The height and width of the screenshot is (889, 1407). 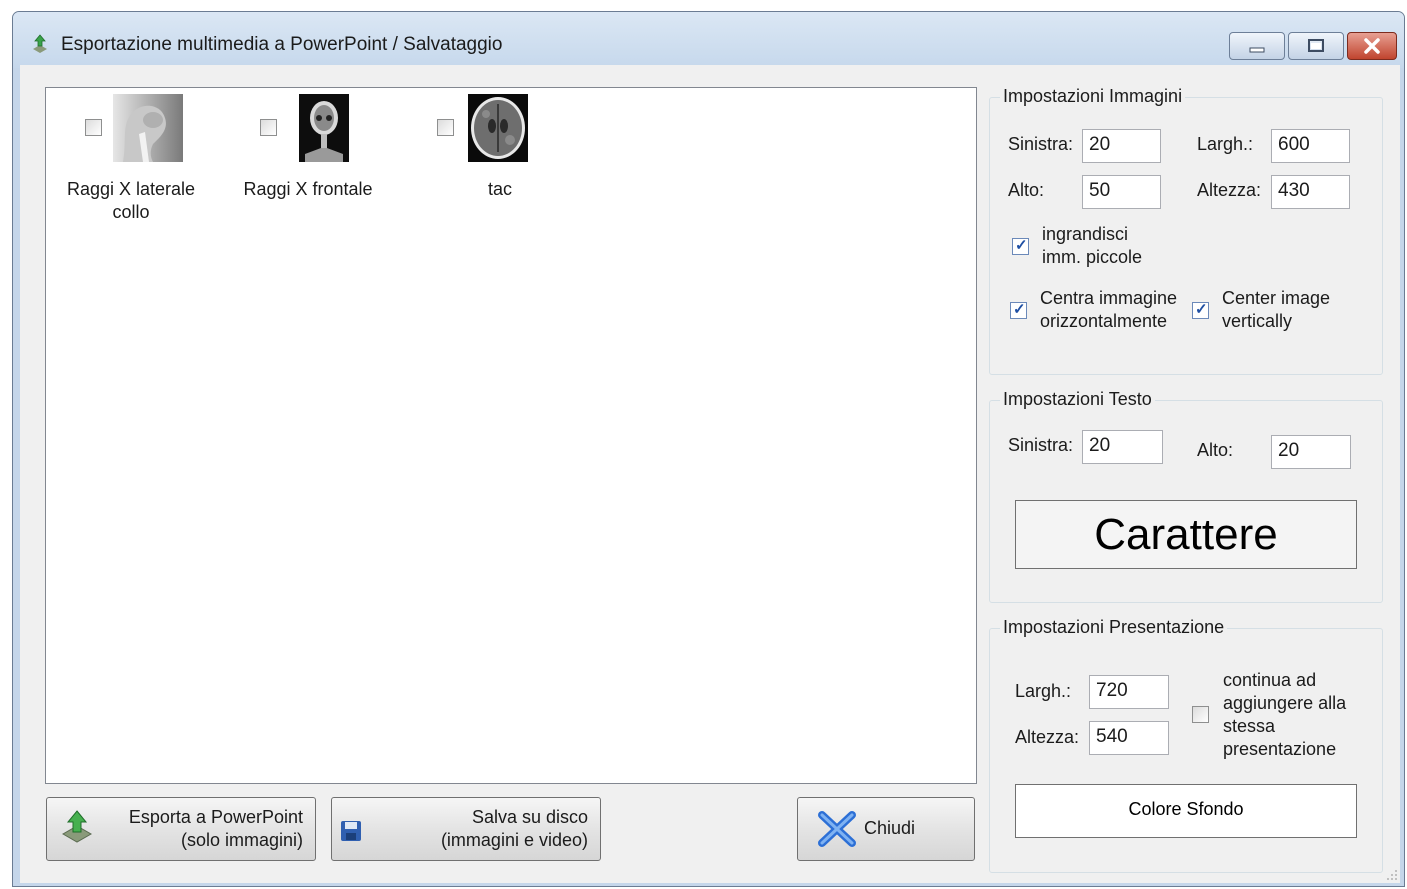 What do you see at coordinates (1225, 144) in the screenshot?
I see `image-width-label: Largh.:` at bounding box center [1225, 144].